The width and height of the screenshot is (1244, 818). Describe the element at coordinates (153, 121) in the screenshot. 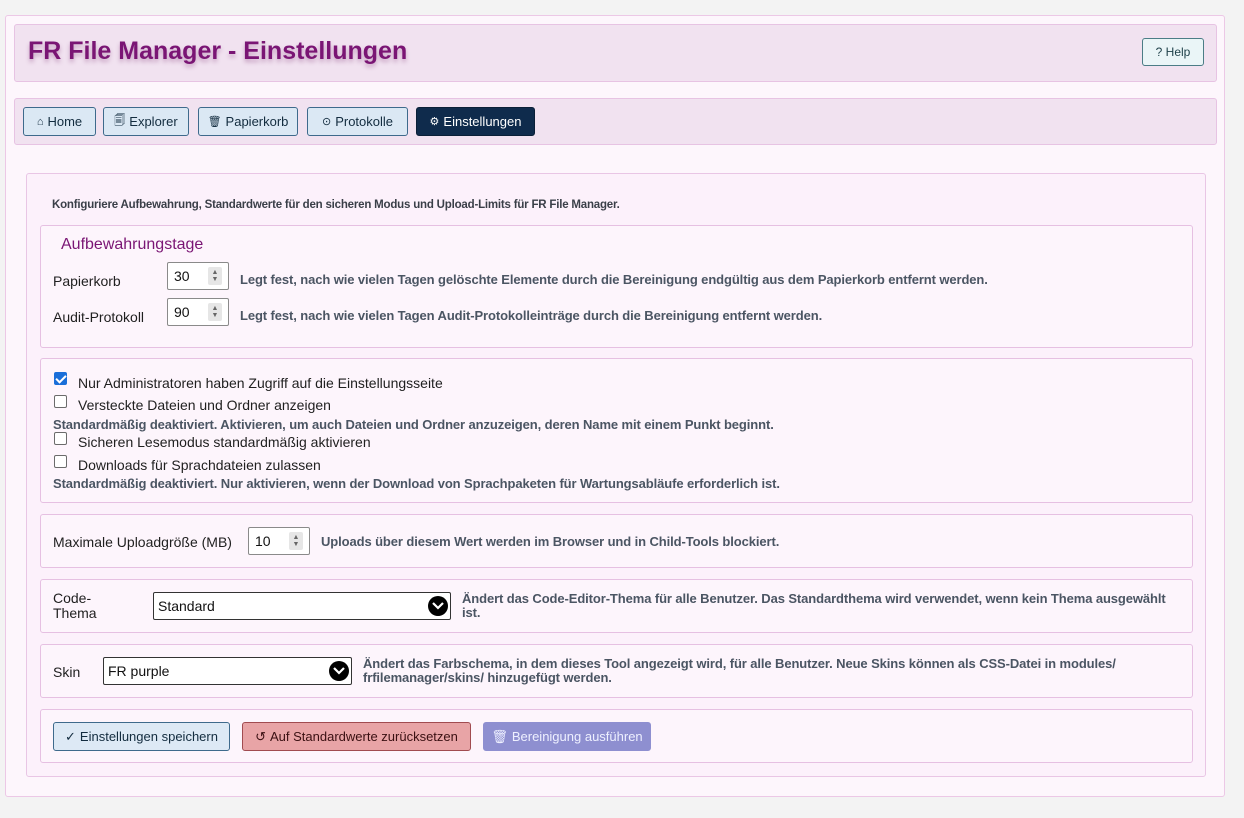

I see `nav-explorer-label: Explorer` at that location.